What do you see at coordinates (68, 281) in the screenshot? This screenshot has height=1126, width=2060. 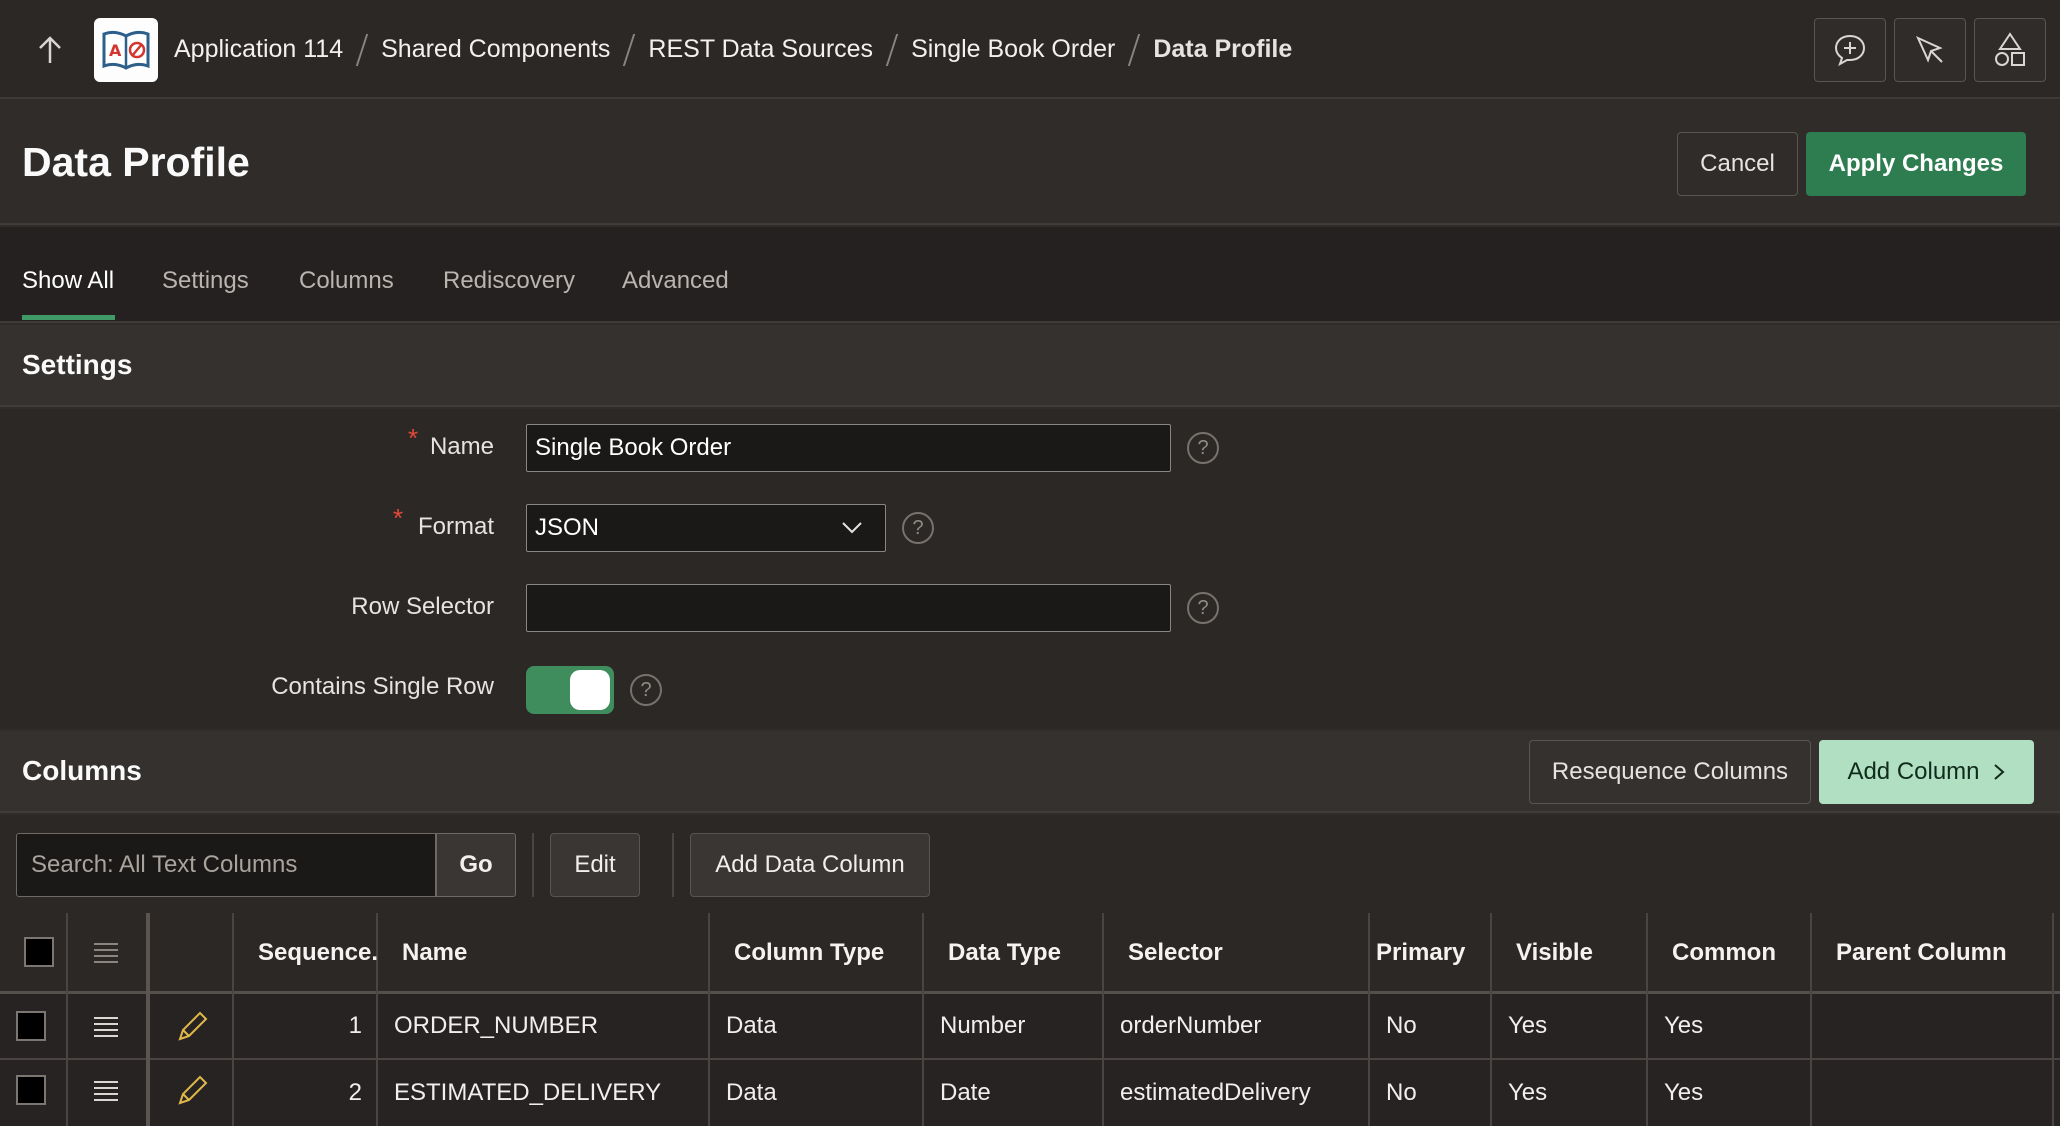 I see `tab-show-all: Show All` at bounding box center [68, 281].